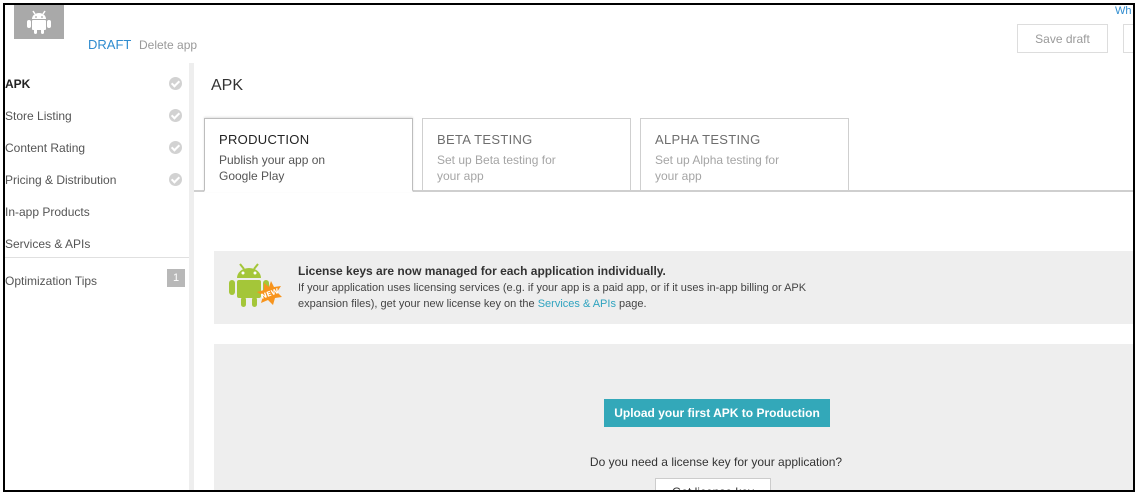  I want to click on sidebar-item-content-rating: Content Rating, so click(97, 149).